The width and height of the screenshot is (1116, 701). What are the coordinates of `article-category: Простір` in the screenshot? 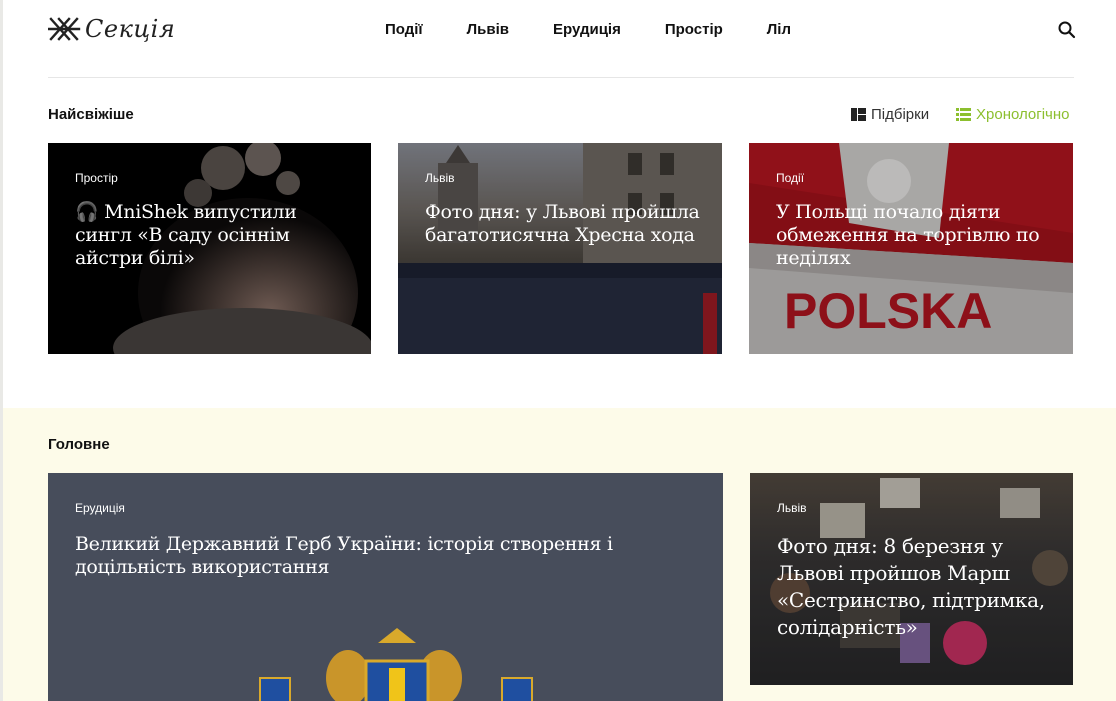 It's located at (96, 178).